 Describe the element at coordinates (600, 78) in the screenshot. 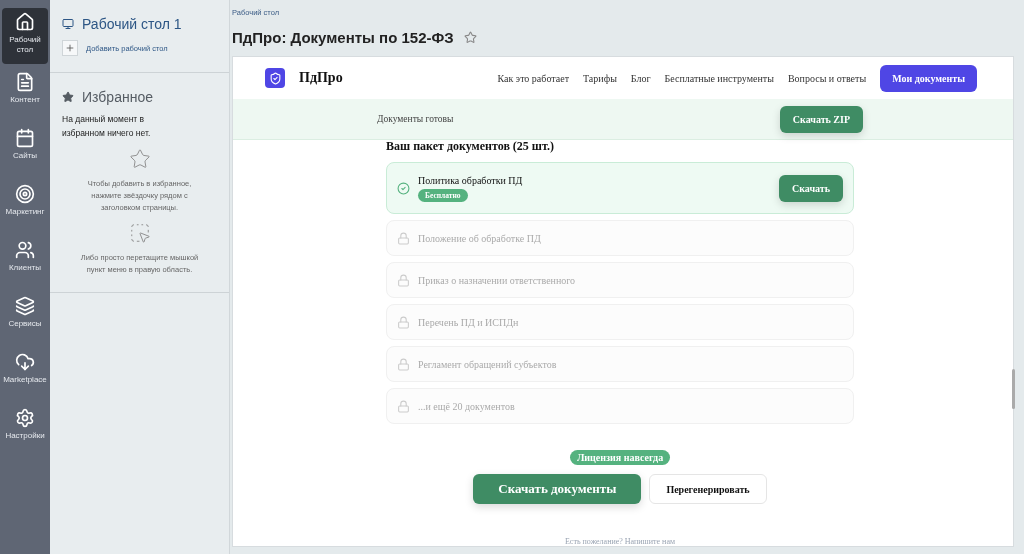

I see `site-nav-link: Тарифы` at that location.